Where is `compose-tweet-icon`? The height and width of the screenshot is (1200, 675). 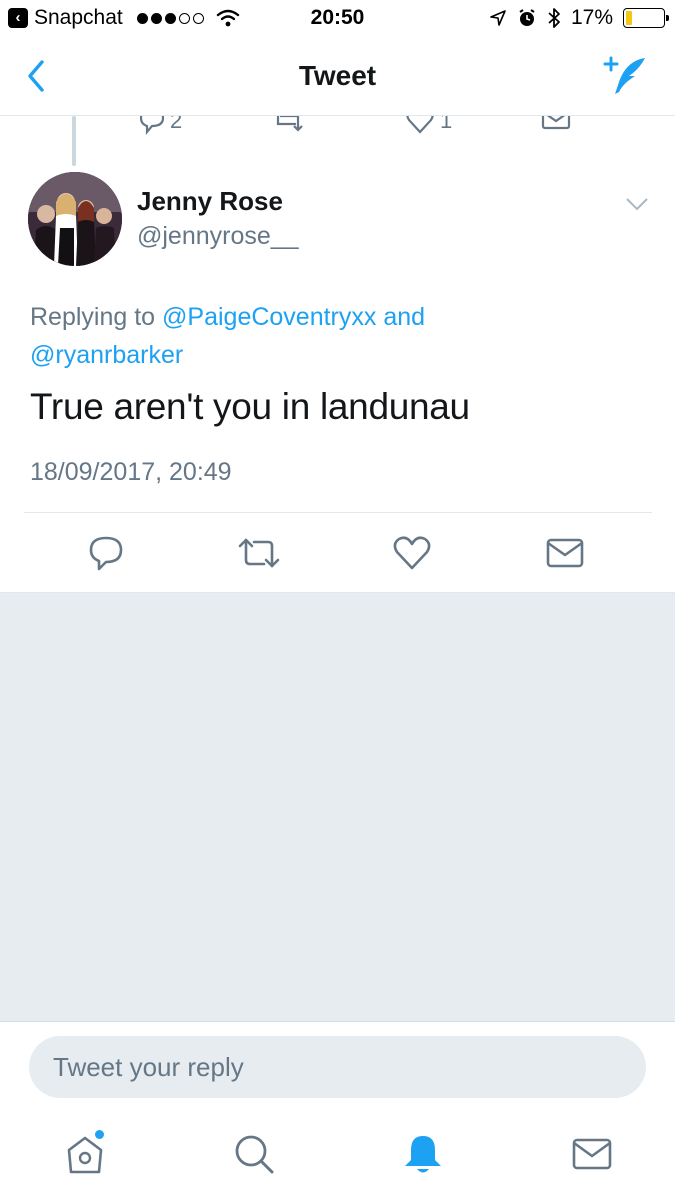
compose-tweet-icon is located at coordinates (625, 76).